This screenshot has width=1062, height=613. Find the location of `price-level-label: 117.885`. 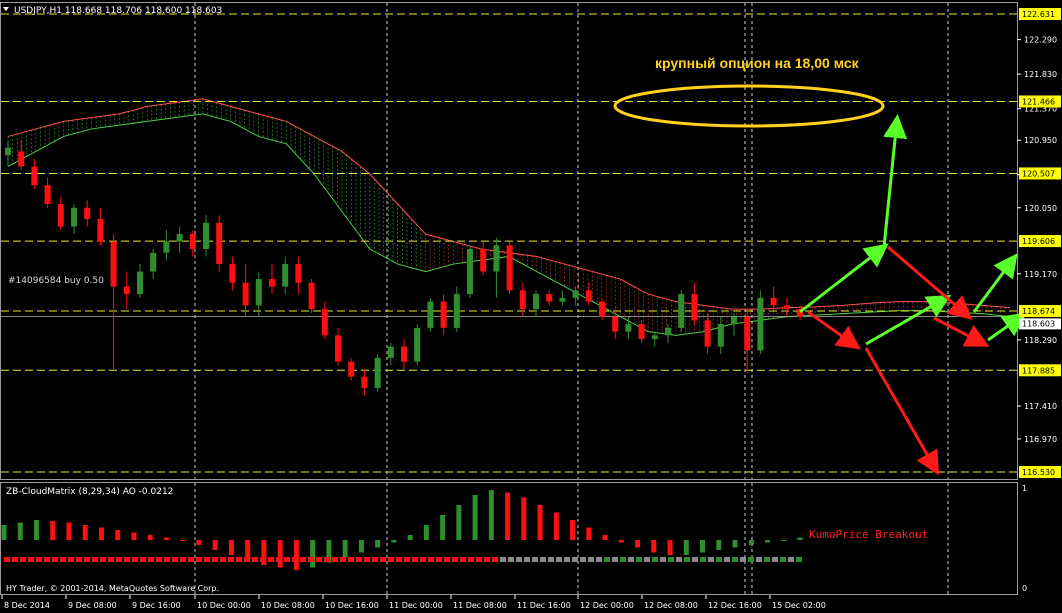

price-level-label: 117.885 is located at coordinates (1038, 370).